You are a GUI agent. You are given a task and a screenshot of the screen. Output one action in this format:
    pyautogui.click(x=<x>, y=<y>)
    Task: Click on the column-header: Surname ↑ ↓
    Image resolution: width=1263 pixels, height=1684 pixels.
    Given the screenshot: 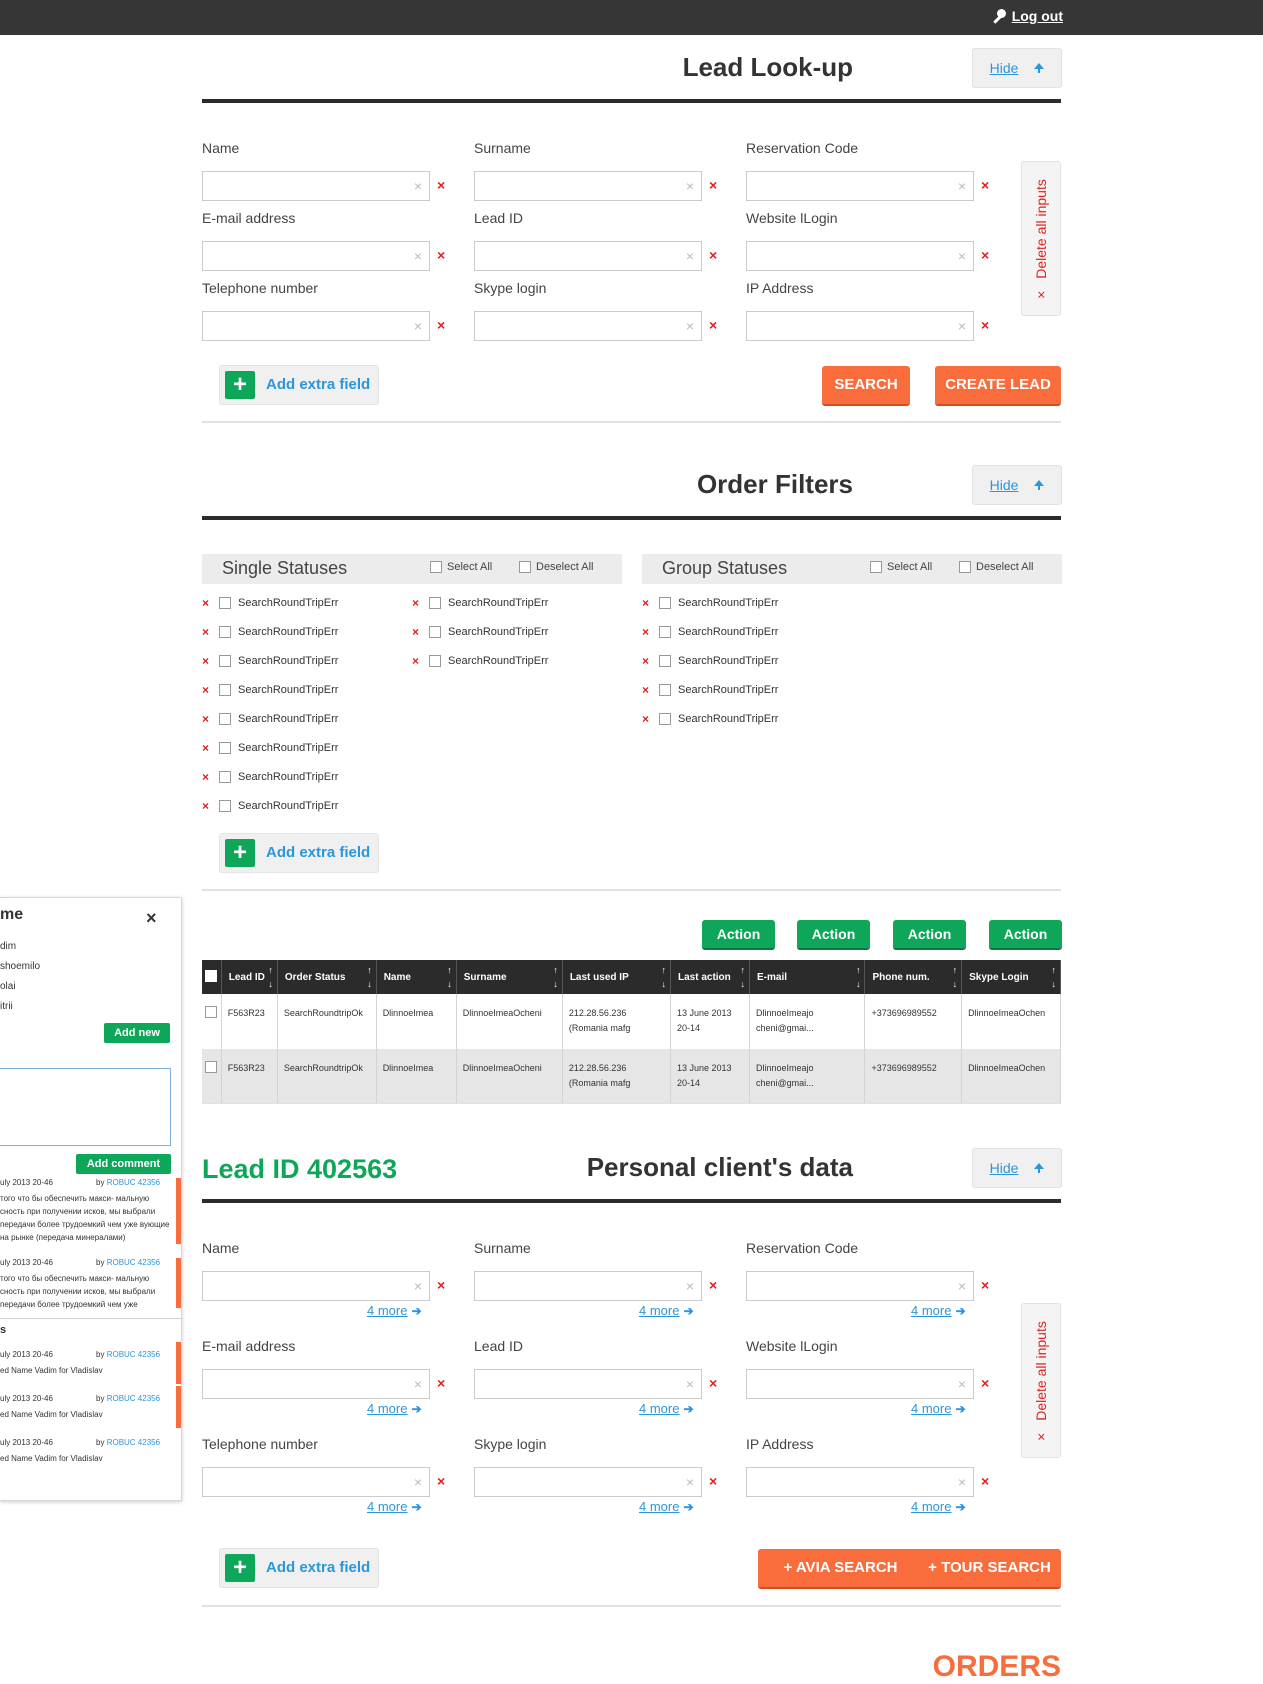 What is the action you would take?
    pyautogui.click(x=509, y=977)
    